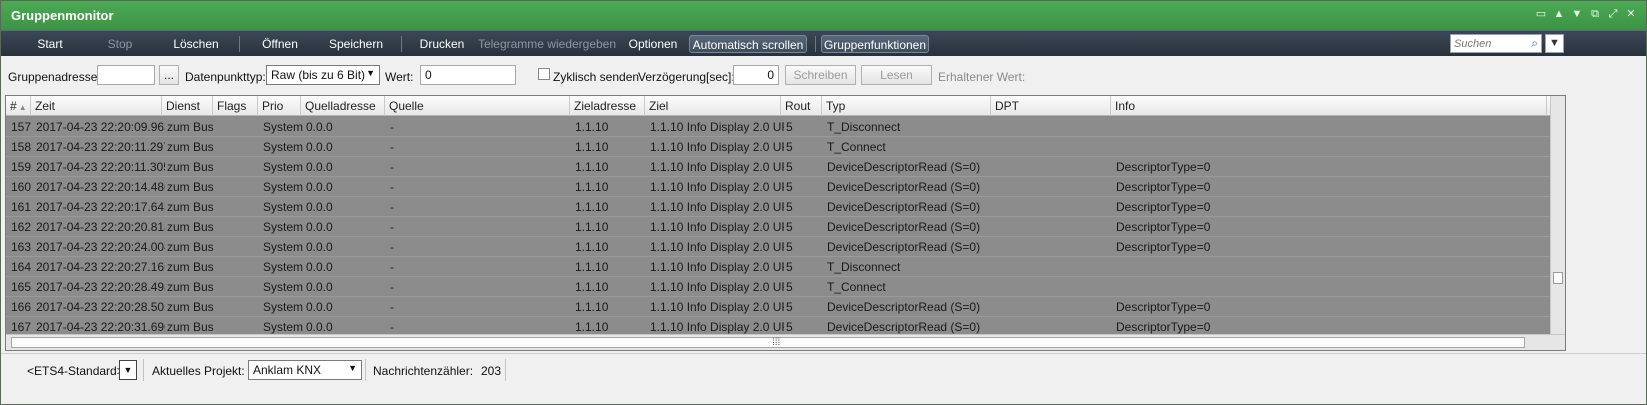 The width and height of the screenshot is (1647, 405). Describe the element at coordinates (906, 106) in the screenshot. I see `column-header-typ: Typ` at that location.